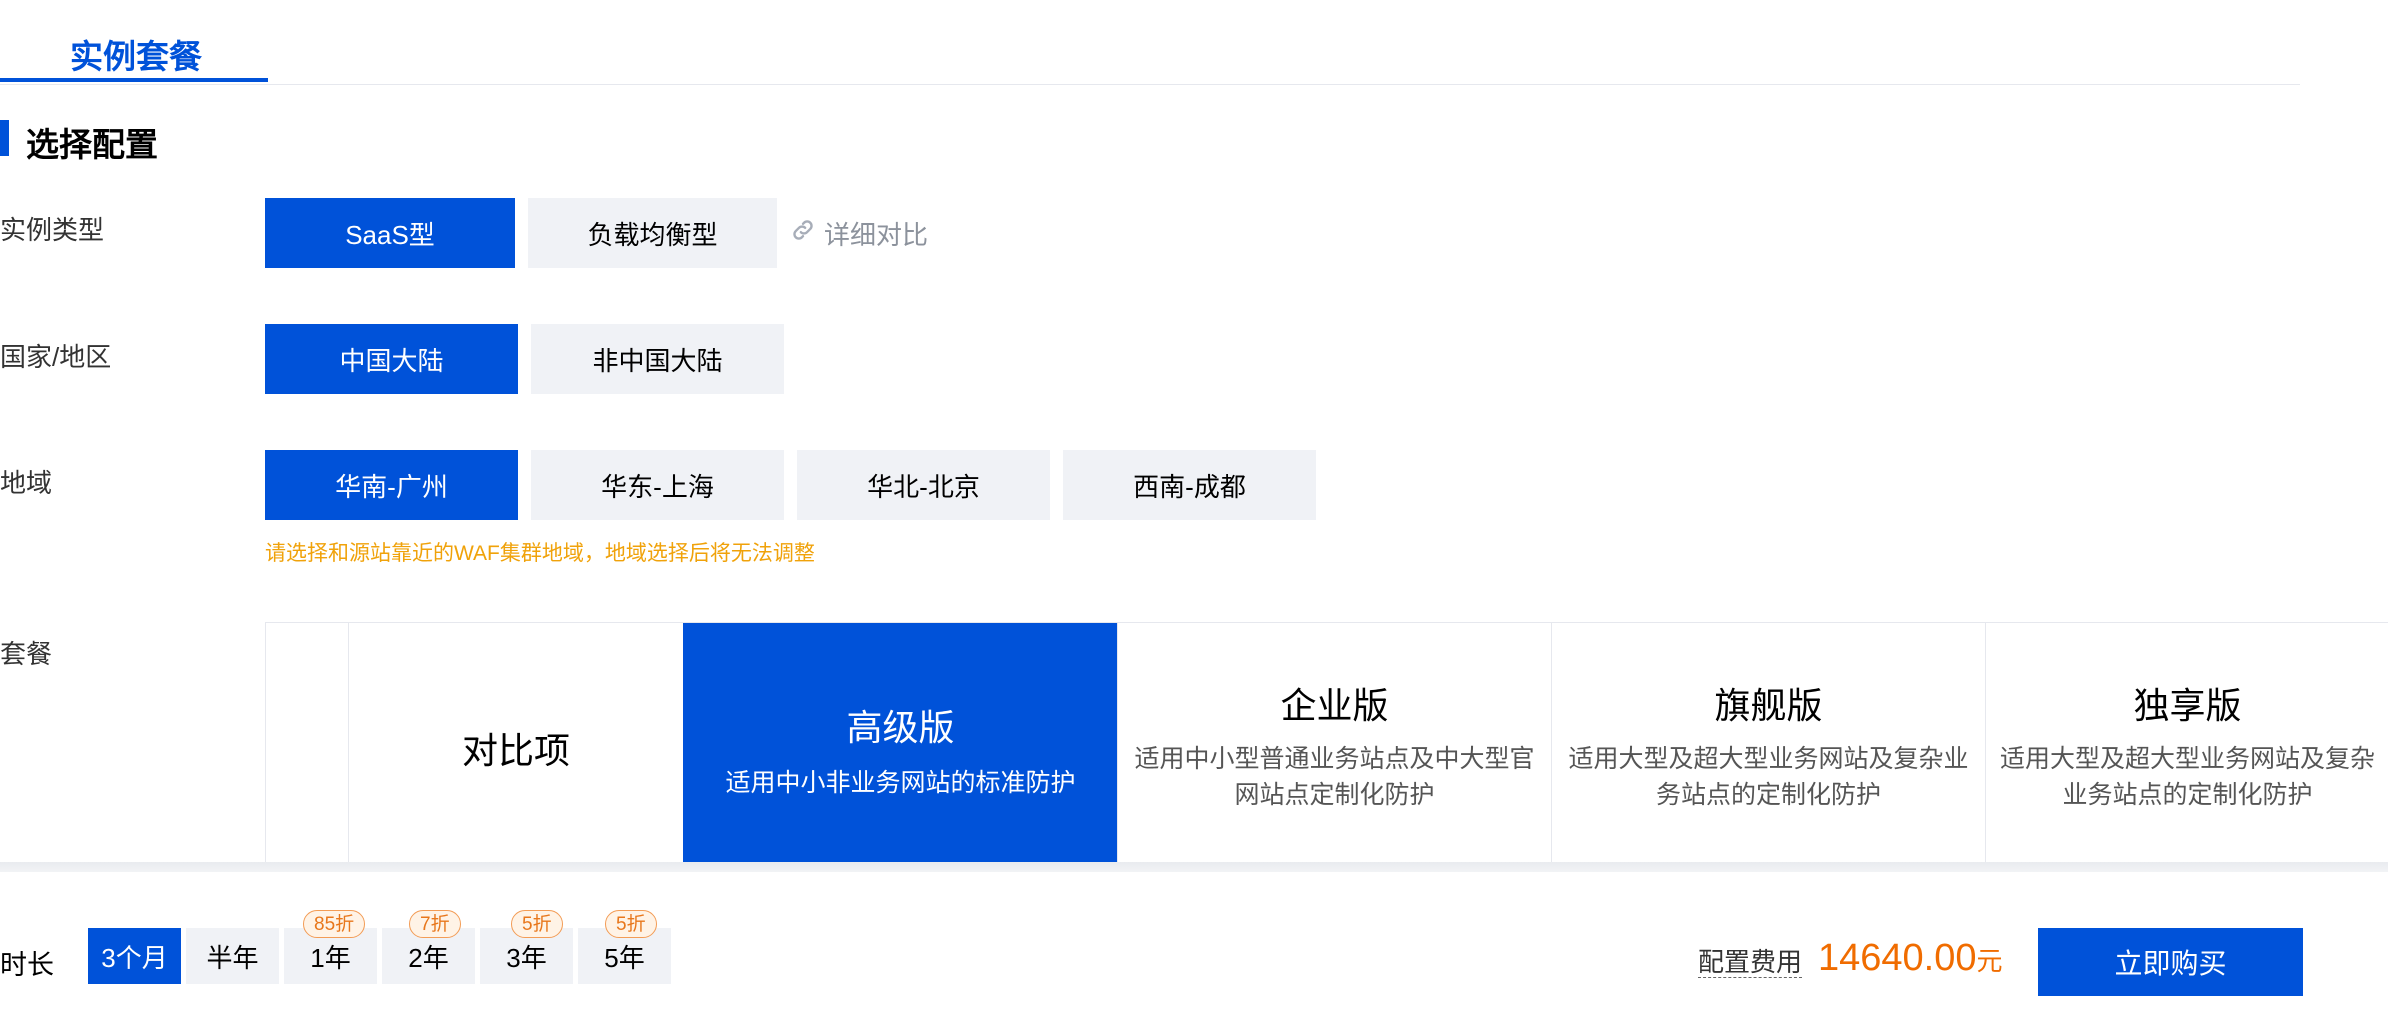 The height and width of the screenshot is (1011, 2388). Describe the element at coordinates (1768, 705) in the screenshot. I see `plan-name: 旗舰版` at that location.